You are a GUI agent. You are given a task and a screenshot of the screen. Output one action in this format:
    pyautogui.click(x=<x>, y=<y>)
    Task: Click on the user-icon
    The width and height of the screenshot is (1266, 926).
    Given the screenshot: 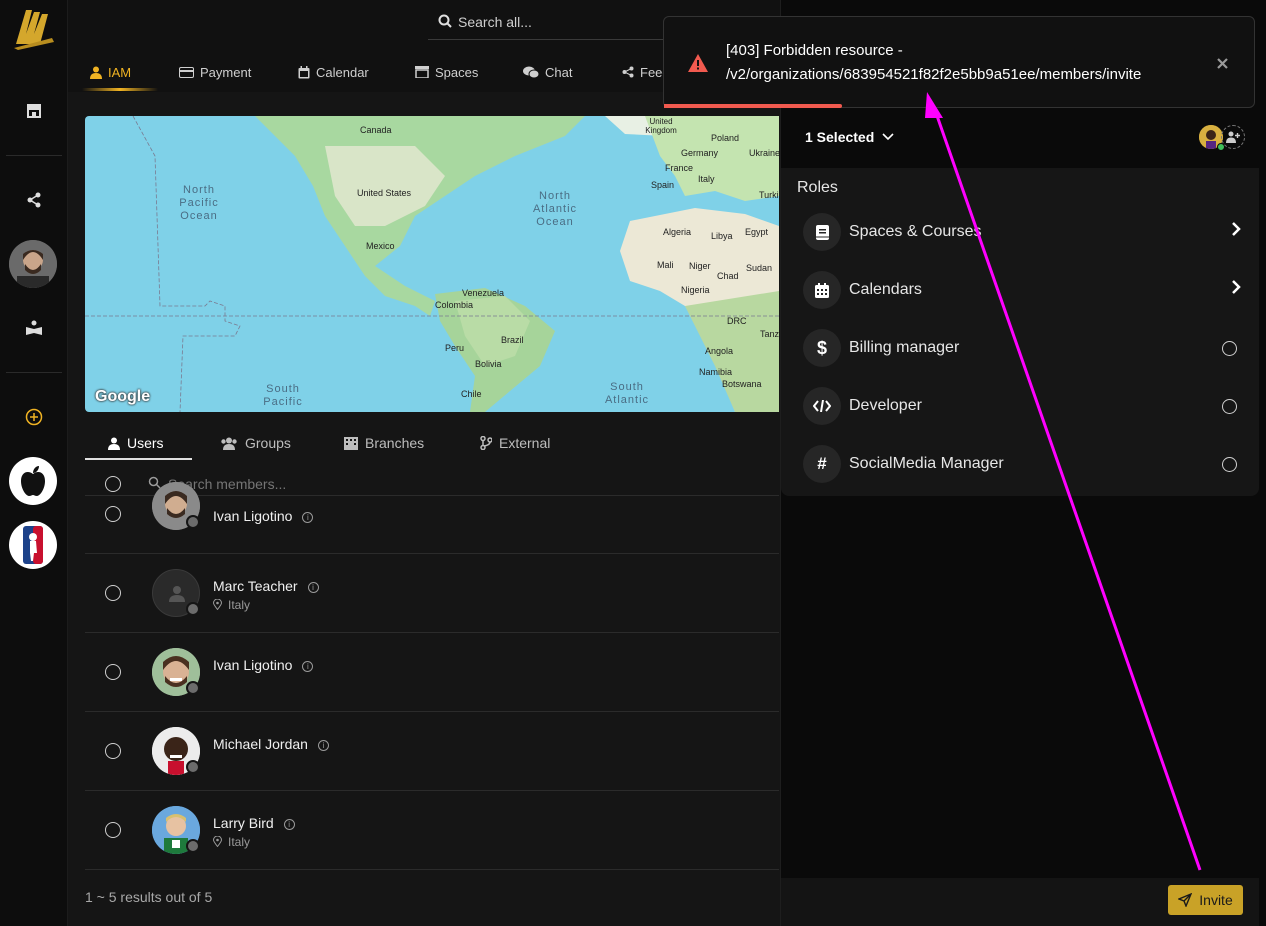 What is the action you would take?
    pyautogui.click(x=114, y=443)
    